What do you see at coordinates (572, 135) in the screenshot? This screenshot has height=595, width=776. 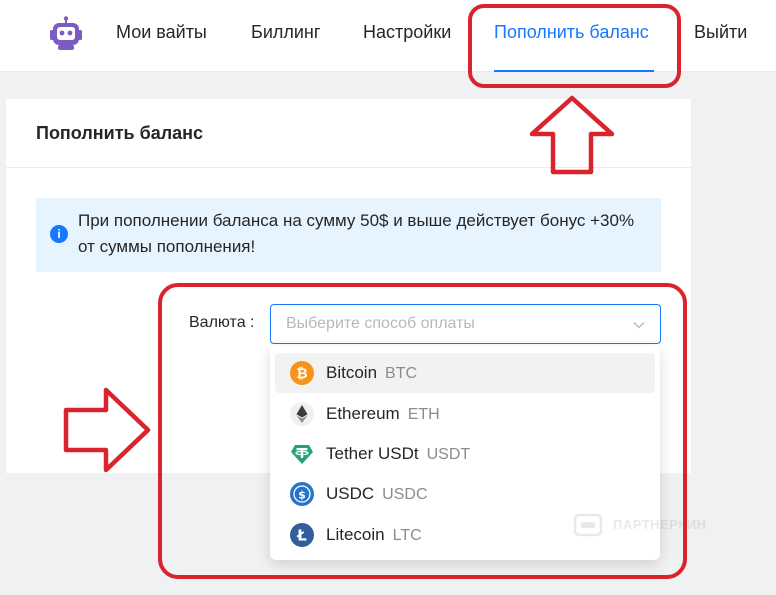 I see `annotation-arrow-up` at bounding box center [572, 135].